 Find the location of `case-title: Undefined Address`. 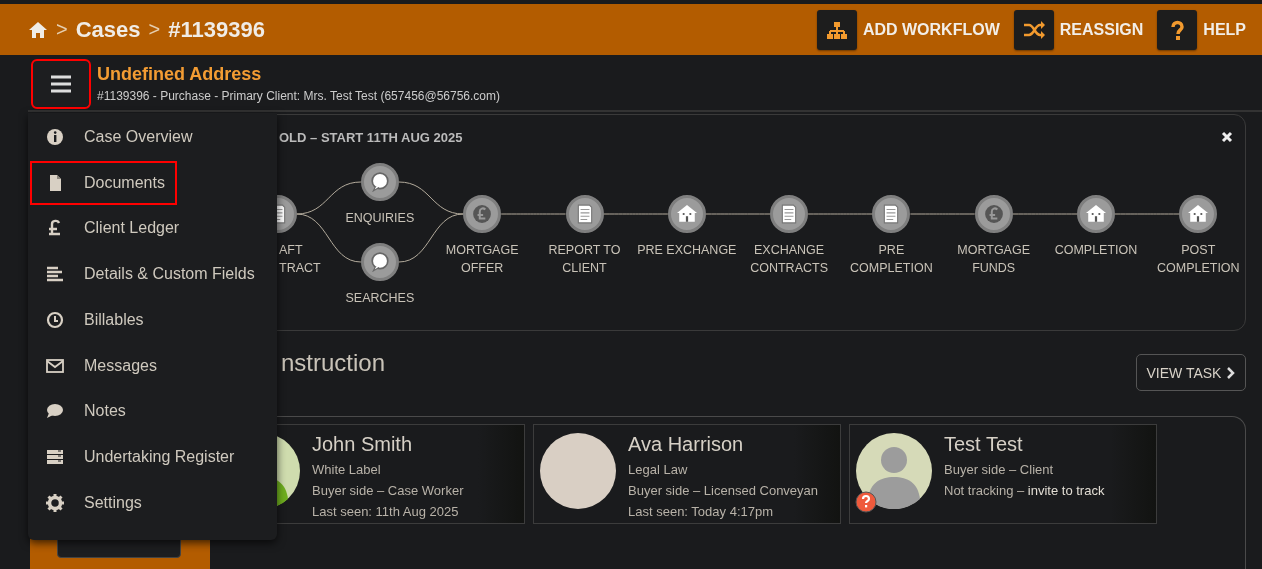

case-title: Undefined Address is located at coordinates (180, 74).